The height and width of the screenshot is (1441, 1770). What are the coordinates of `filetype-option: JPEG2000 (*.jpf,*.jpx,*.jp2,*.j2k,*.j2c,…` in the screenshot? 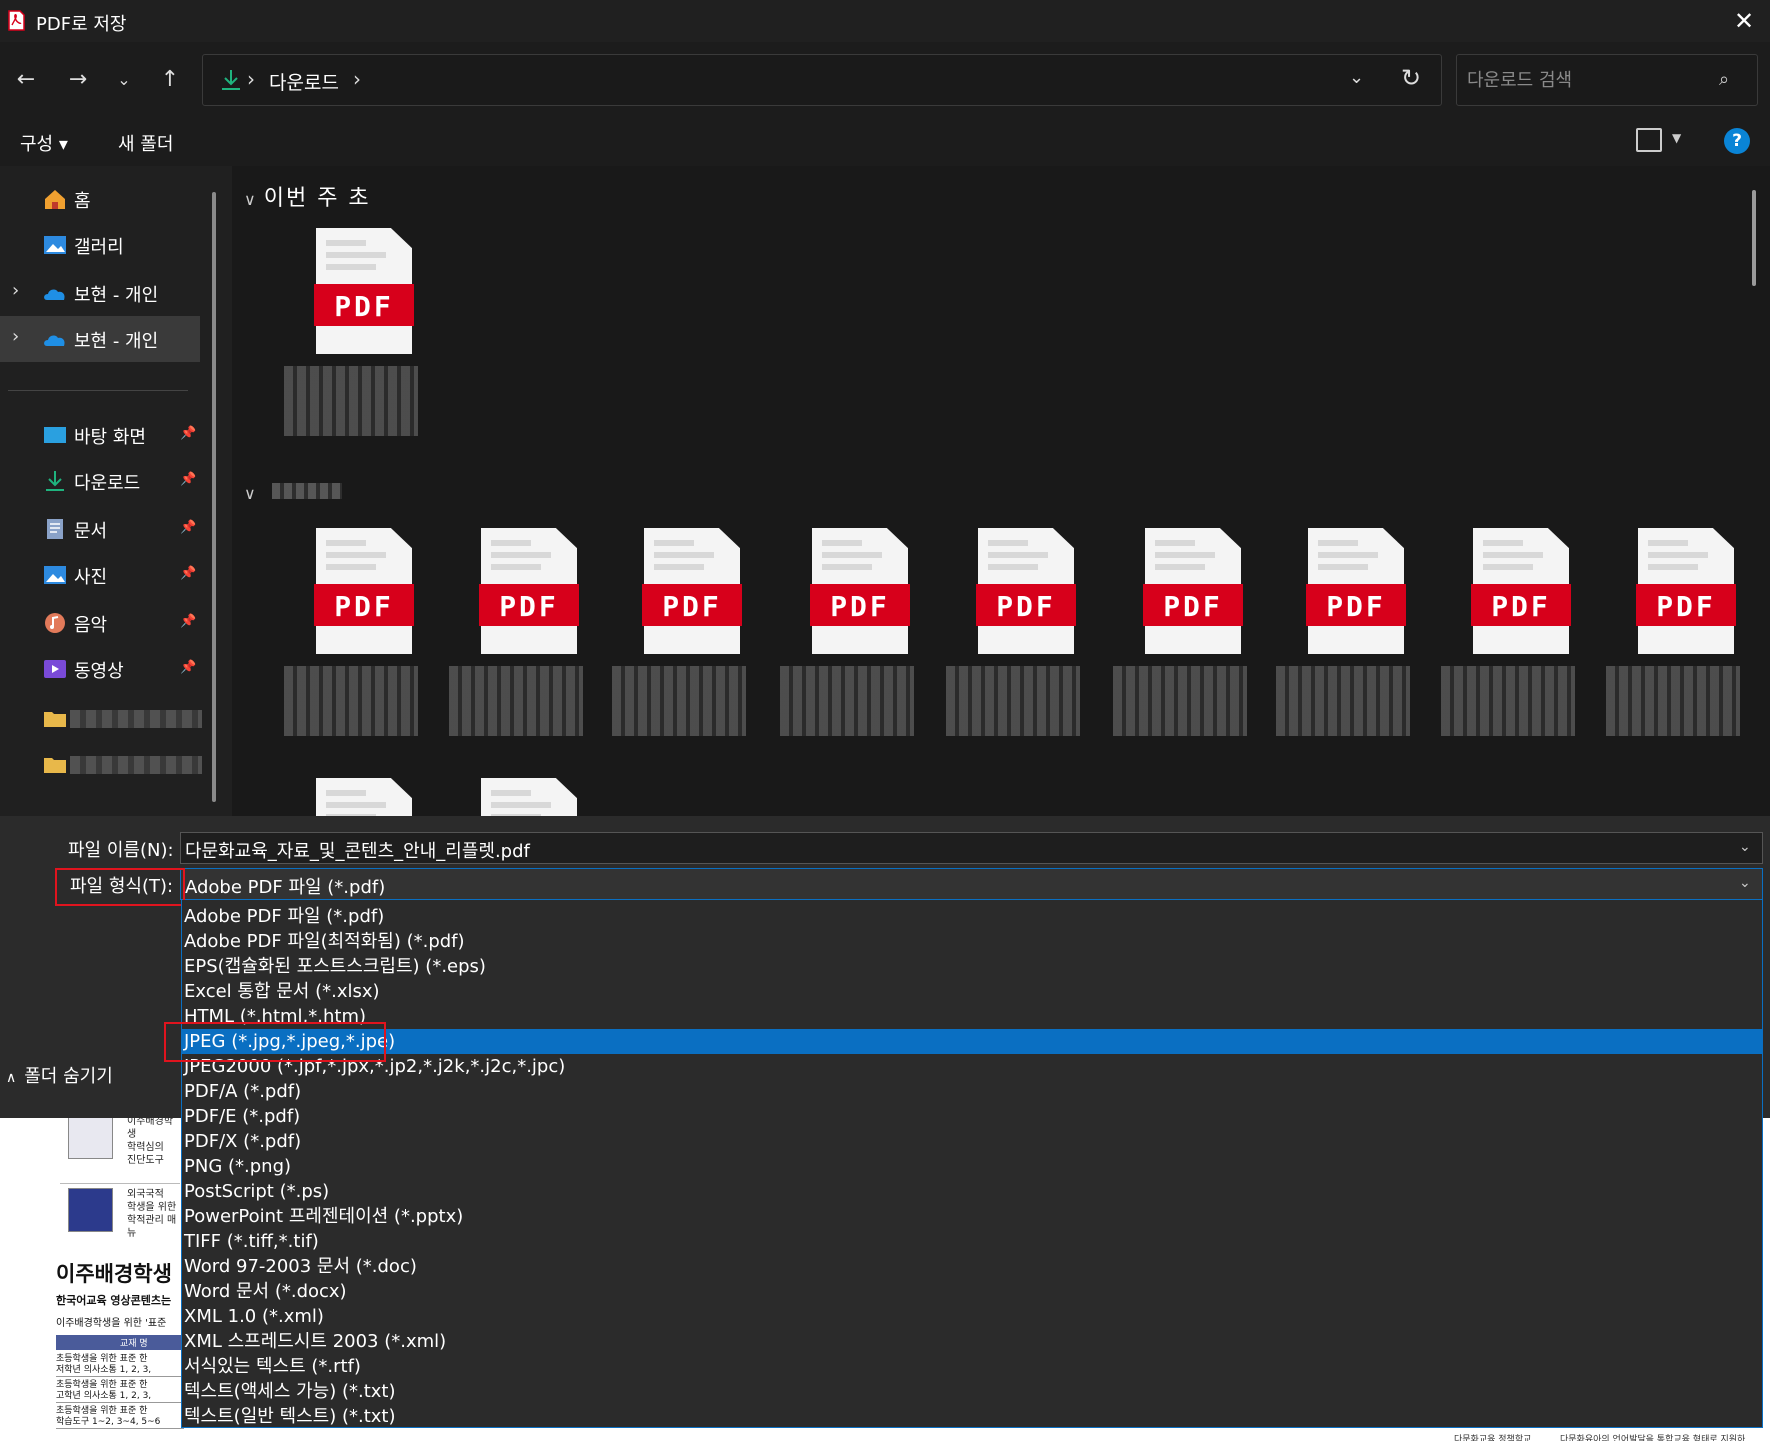 It's located at (972, 1066).